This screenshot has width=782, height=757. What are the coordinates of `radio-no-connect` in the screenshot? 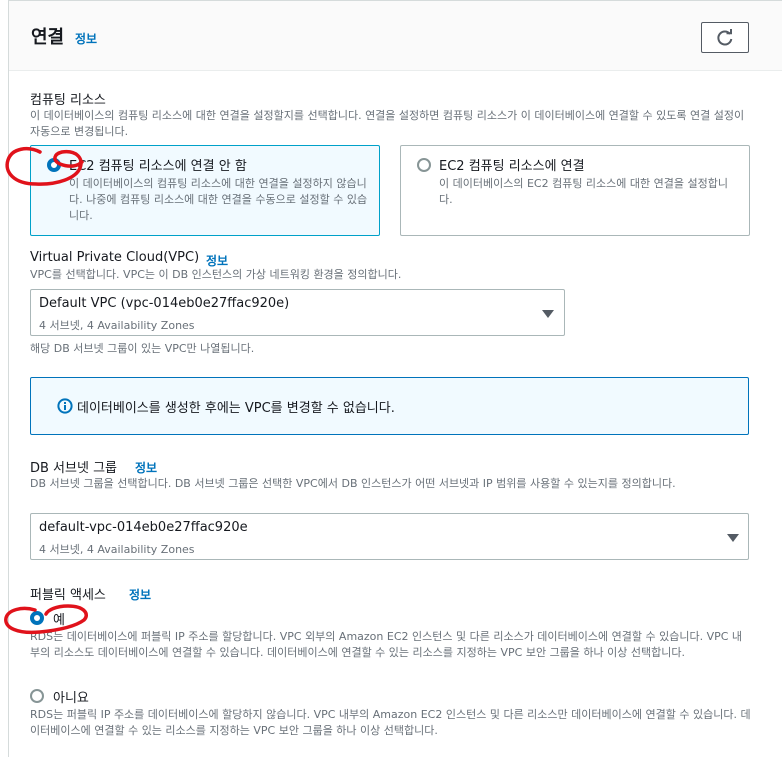 It's located at (54, 165).